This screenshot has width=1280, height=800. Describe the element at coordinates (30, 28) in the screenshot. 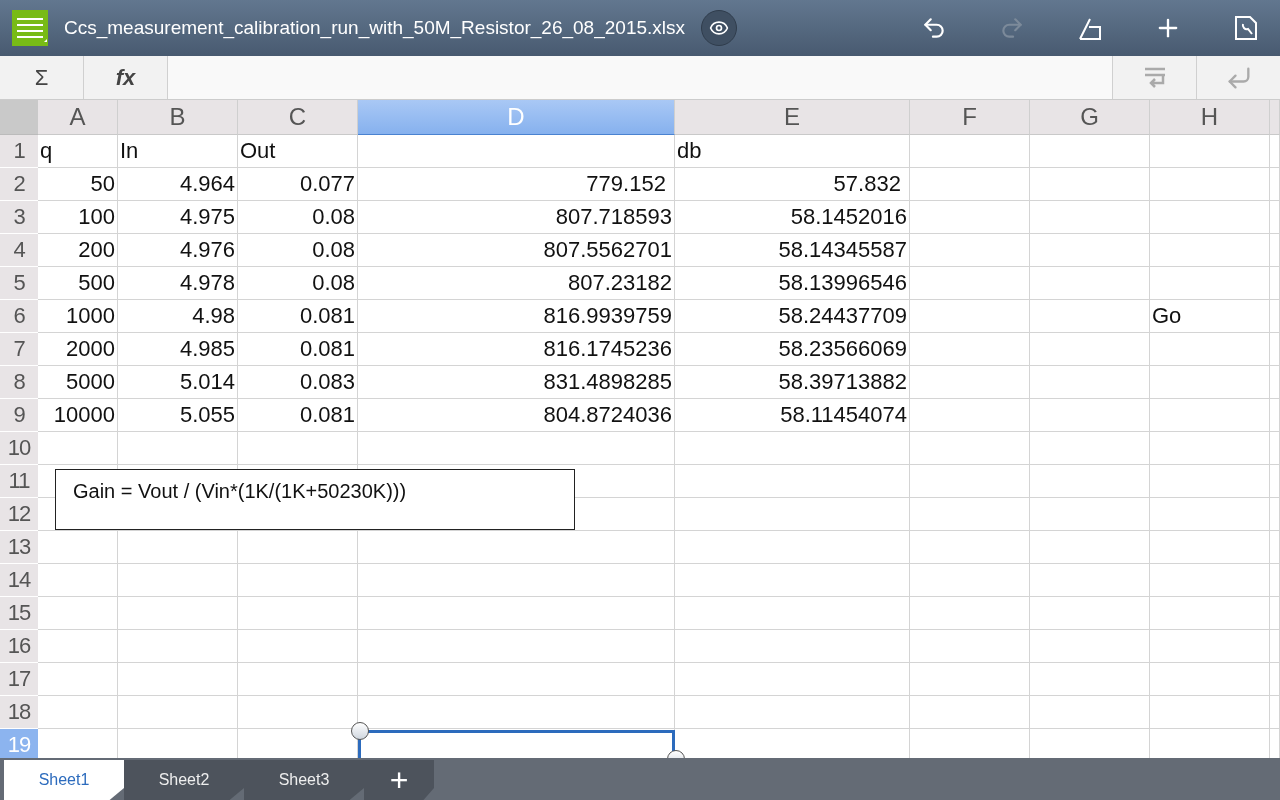

I see `spreadsheet-logo-icon` at that location.